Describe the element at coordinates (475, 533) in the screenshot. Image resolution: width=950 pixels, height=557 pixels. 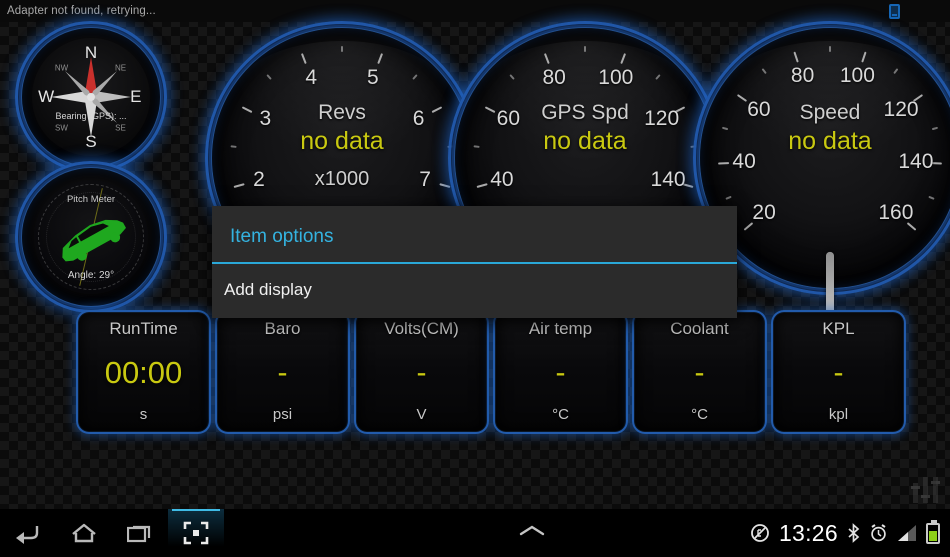
I see `navigation-bar: 13:26` at that location.